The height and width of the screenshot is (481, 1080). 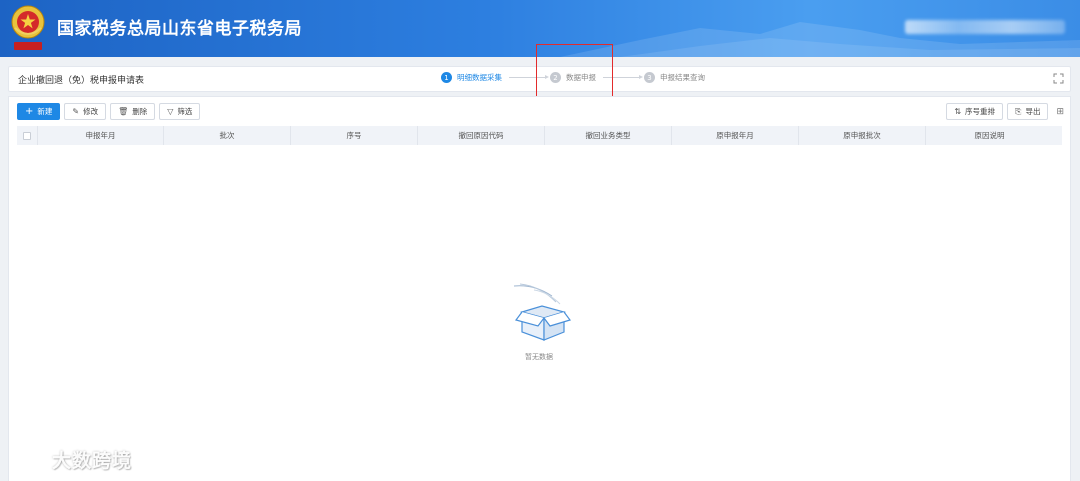 I want to click on step-result-query: 3 申报结果查询, so click(x=674, y=77).